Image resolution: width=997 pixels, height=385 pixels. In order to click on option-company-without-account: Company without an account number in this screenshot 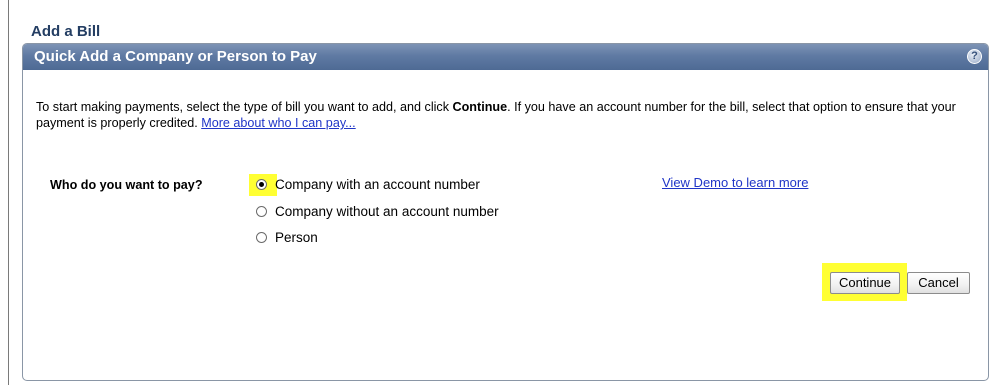, I will do `click(377, 214)`.